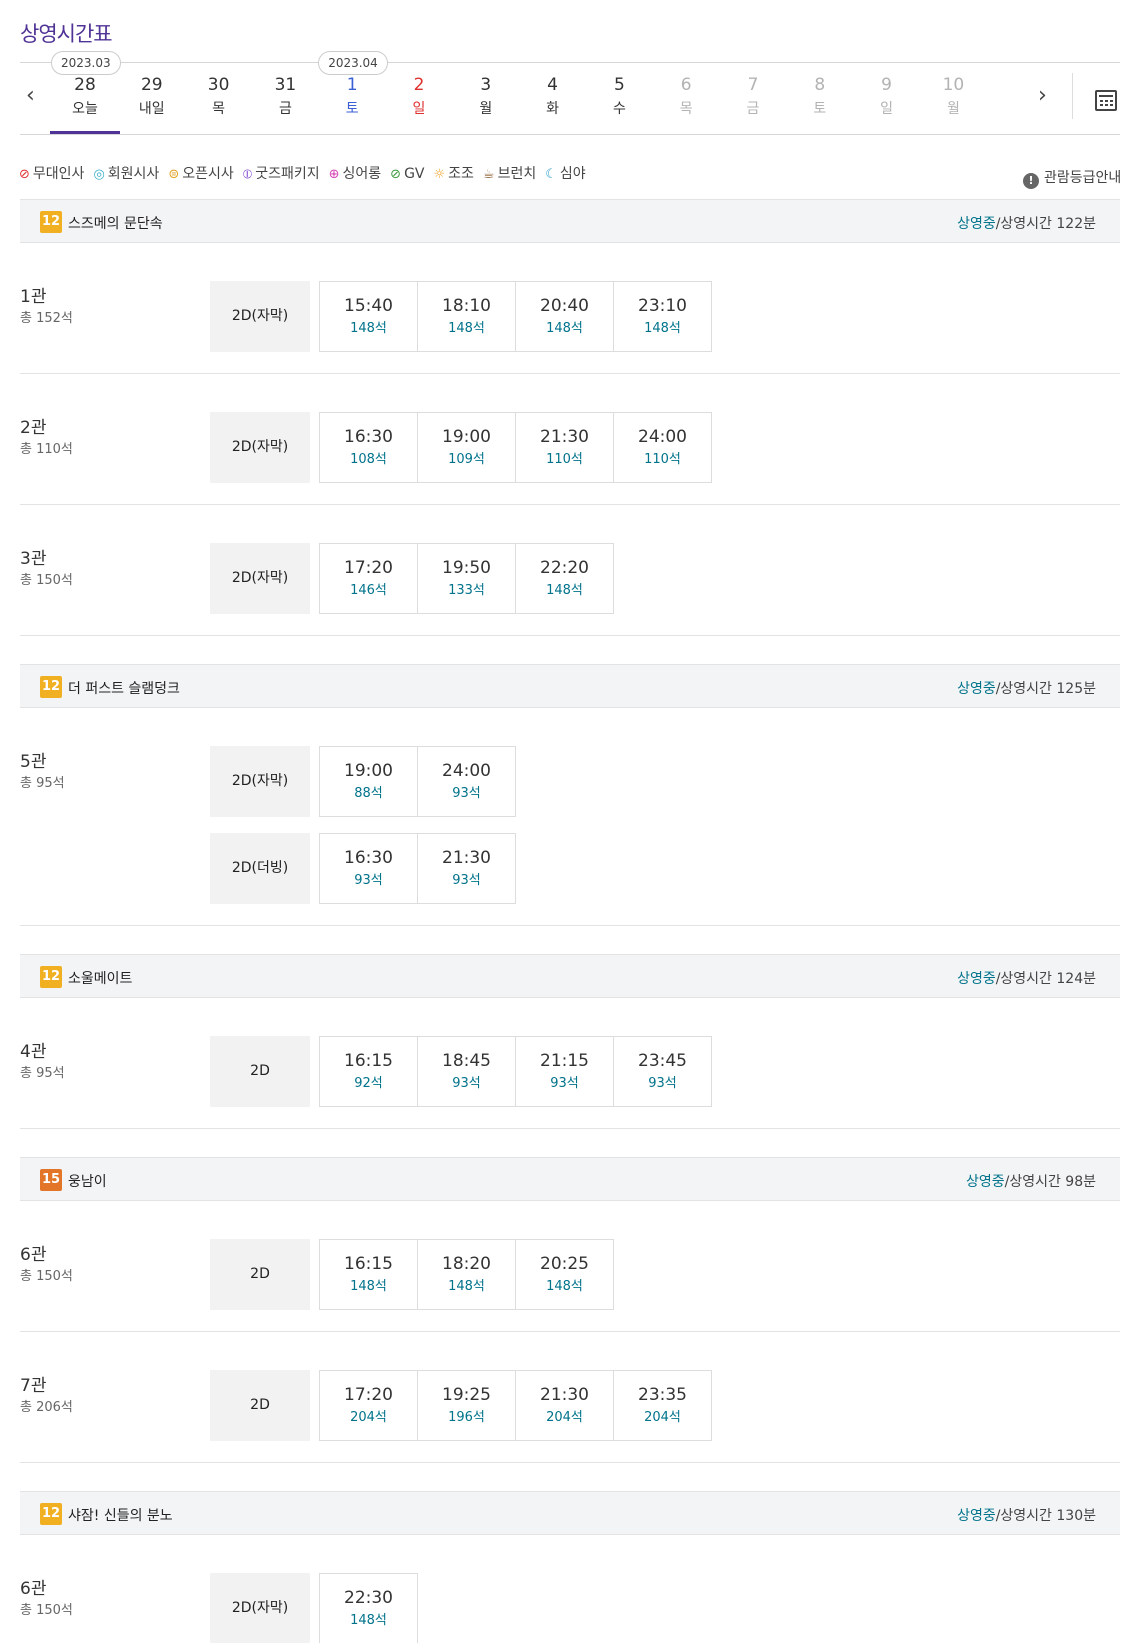 The width and height of the screenshot is (1140, 1643). Describe the element at coordinates (368, 568) in the screenshot. I see `showtime: 17:20` at that location.